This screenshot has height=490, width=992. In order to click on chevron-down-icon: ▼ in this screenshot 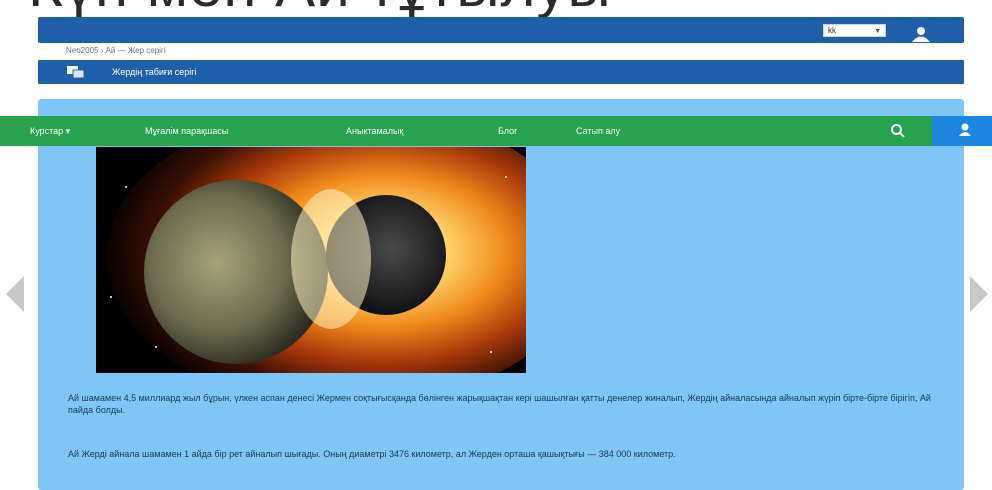, I will do `click(877, 31)`.